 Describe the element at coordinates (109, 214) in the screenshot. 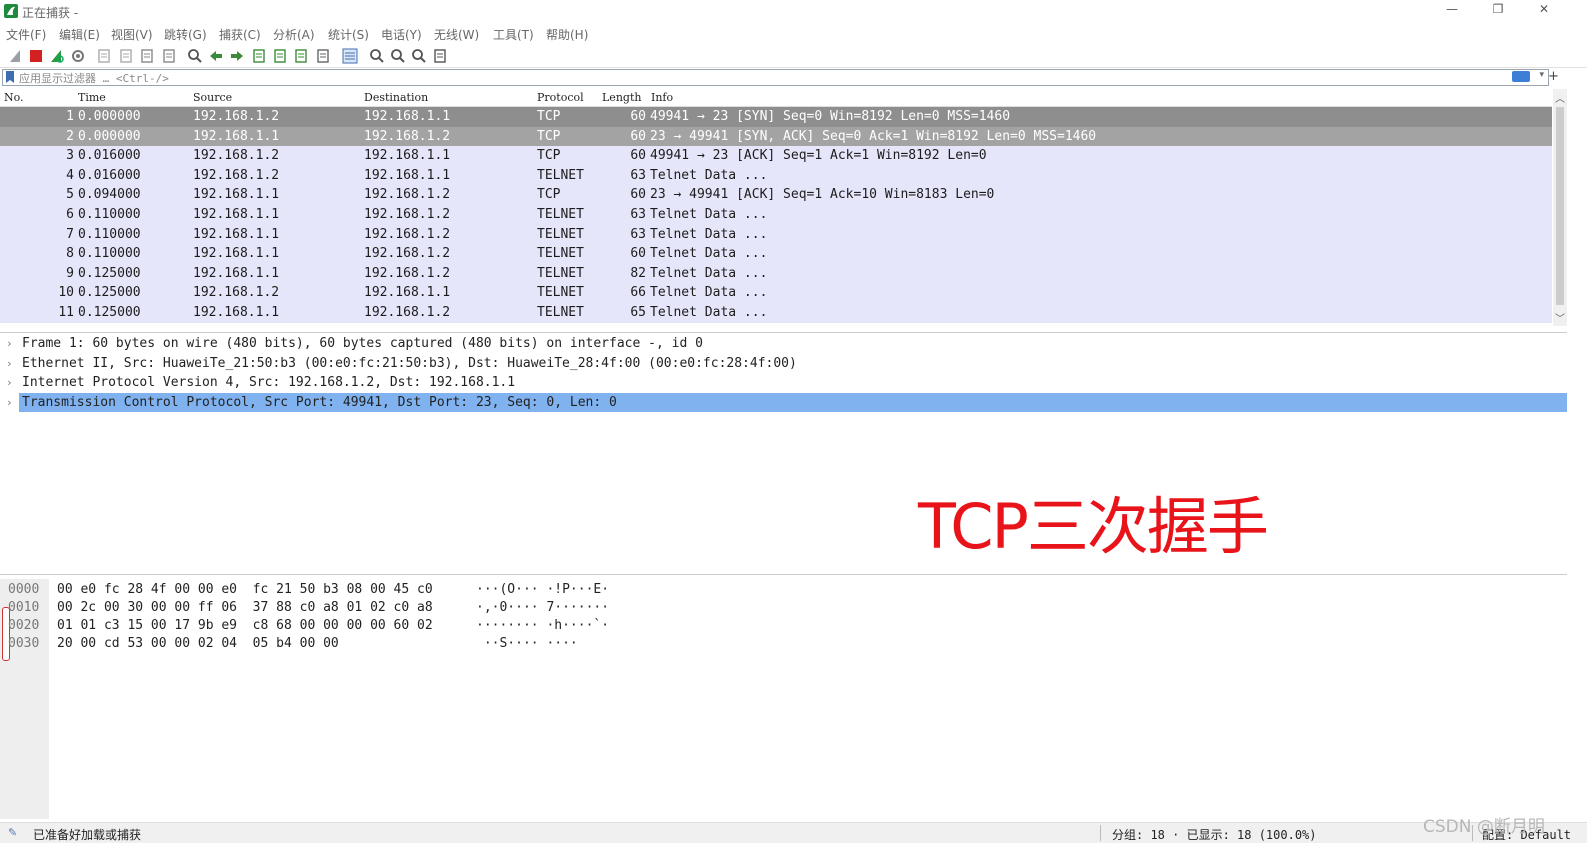

I see `packet-time: 0.110000` at that location.